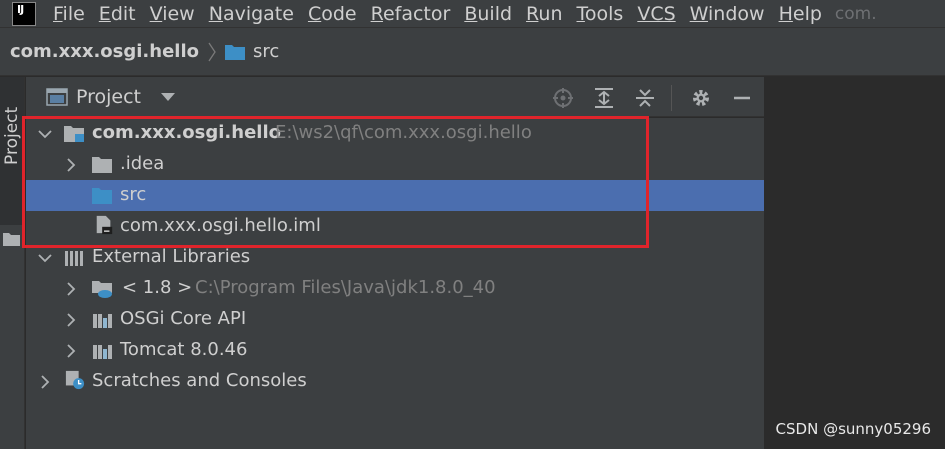 The height and width of the screenshot is (449, 945). What do you see at coordinates (172, 14) in the screenshot?
I see `menu-view: View` at bounding box center [172, 14].